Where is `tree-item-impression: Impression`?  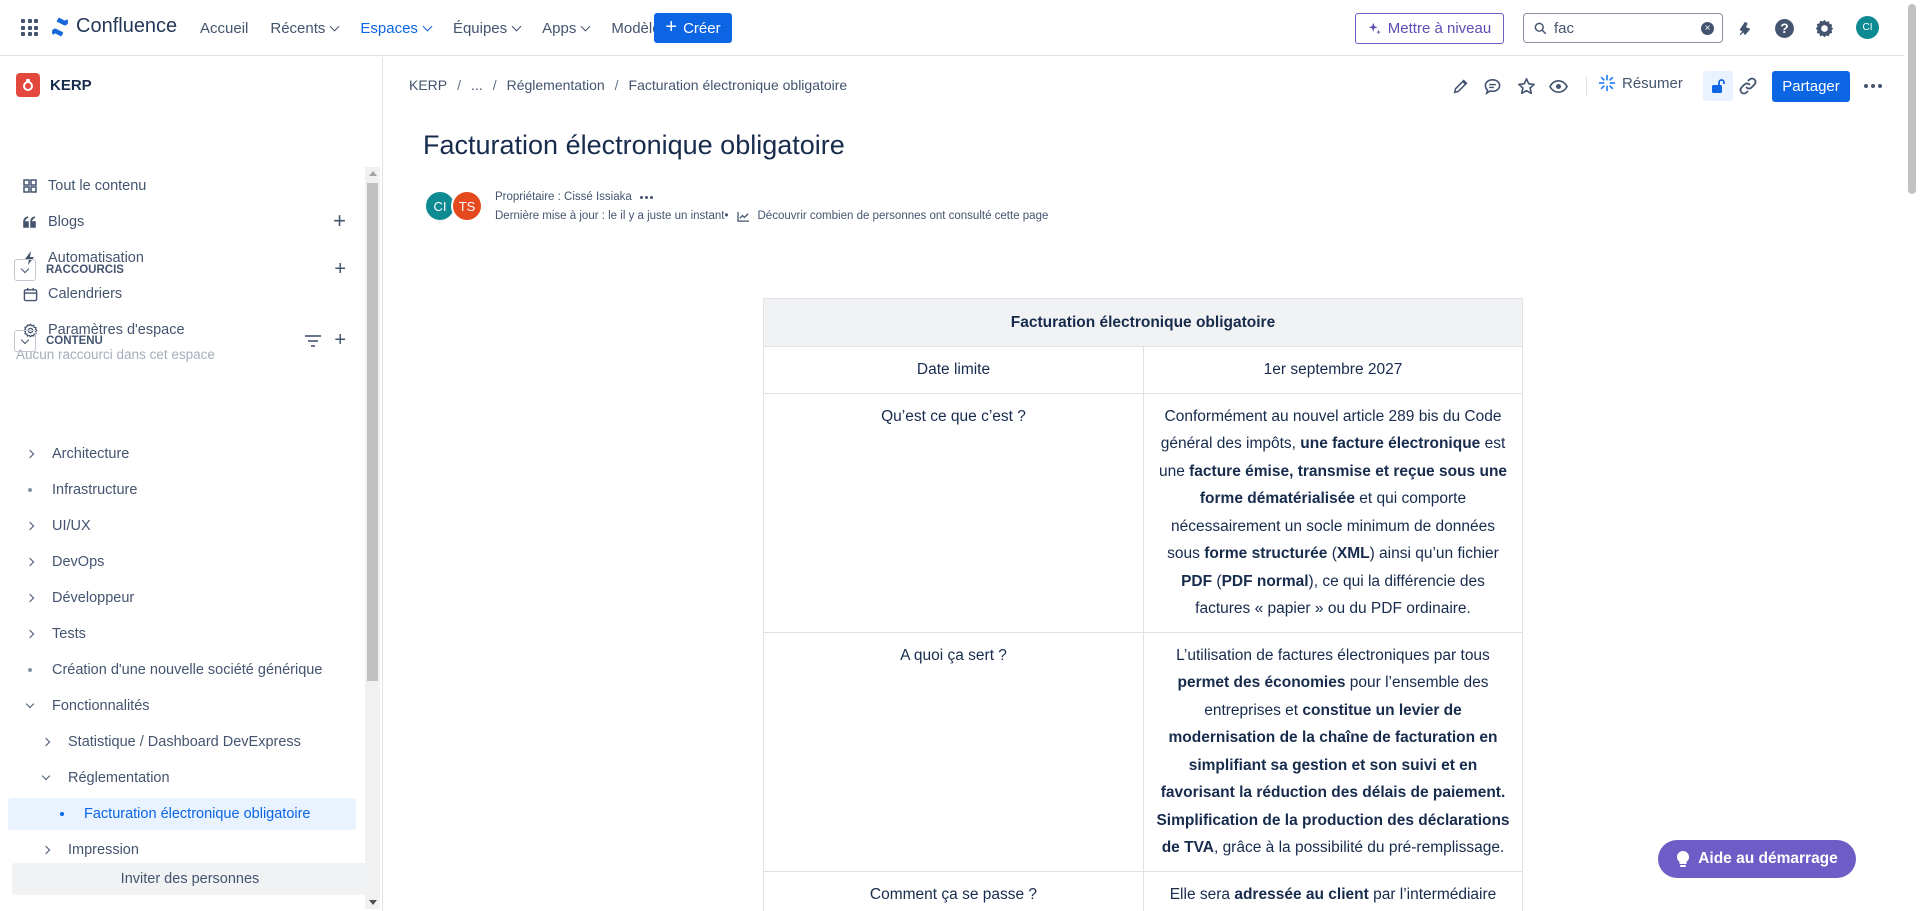 tree-item-impression: Impression is located at coordinates (197, 850).